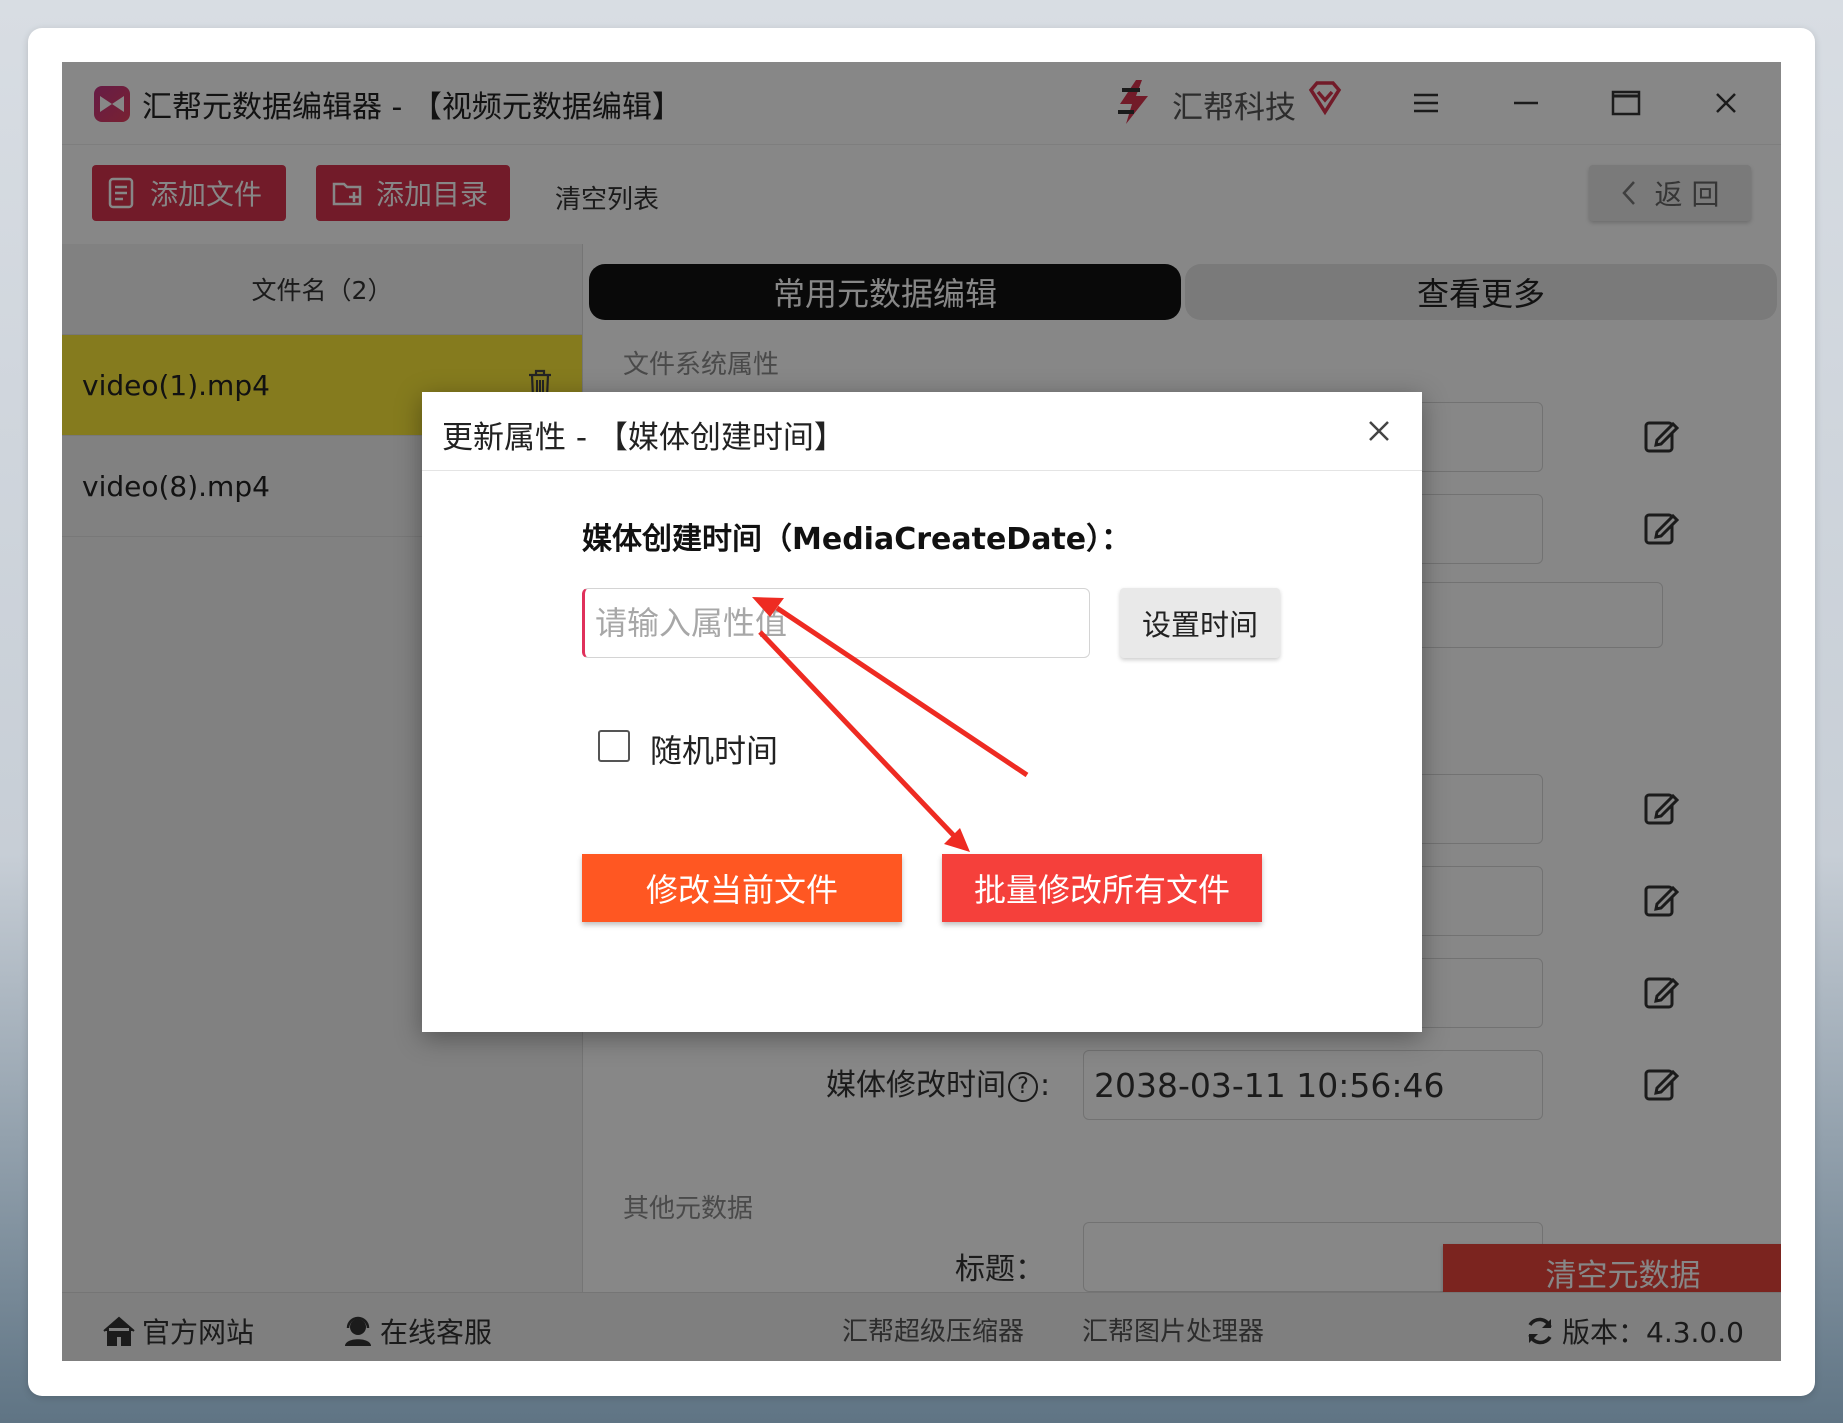 The width and height of the screenshot is (1843, 1423). Describe the element at coordinates (1200, 623) in the screenshot. I see `set-time-button: 设置时间` at that location.